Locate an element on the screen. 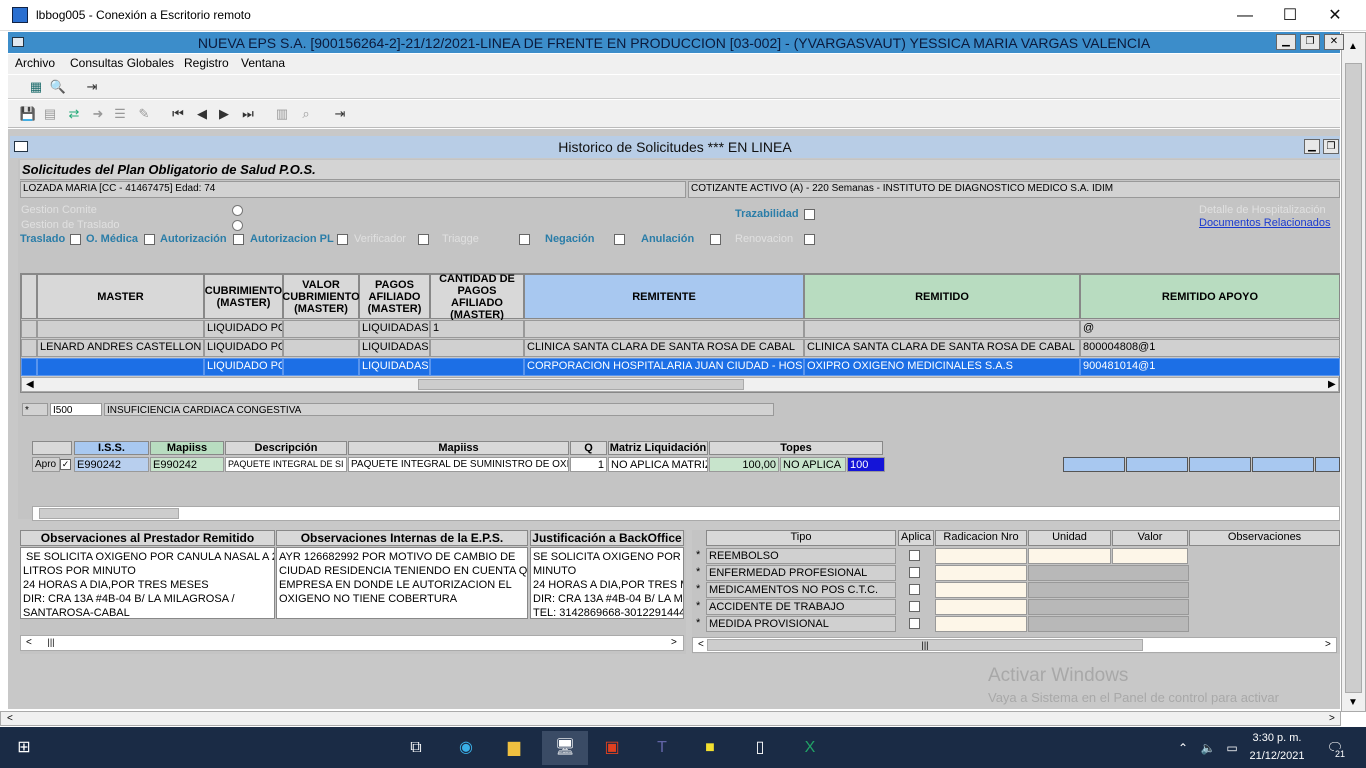  gestion-comite-radio is located at coordinates (237, 210).